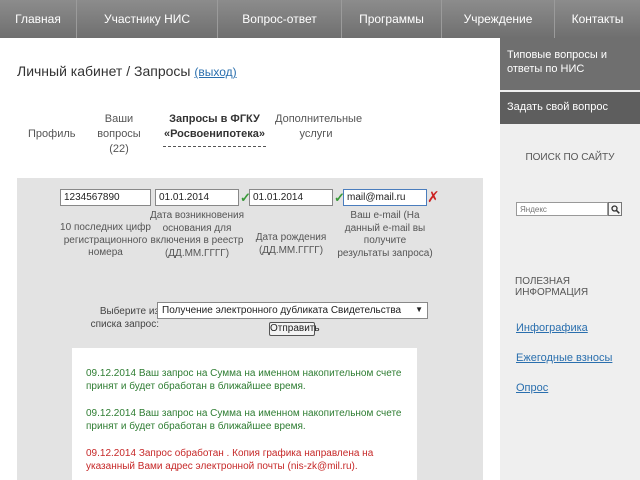 The width and height of the screenshot is (640, 480). Describe the element at coordinates (433, 197) in the screenshot. I see `x-icon: ✗` at that location.